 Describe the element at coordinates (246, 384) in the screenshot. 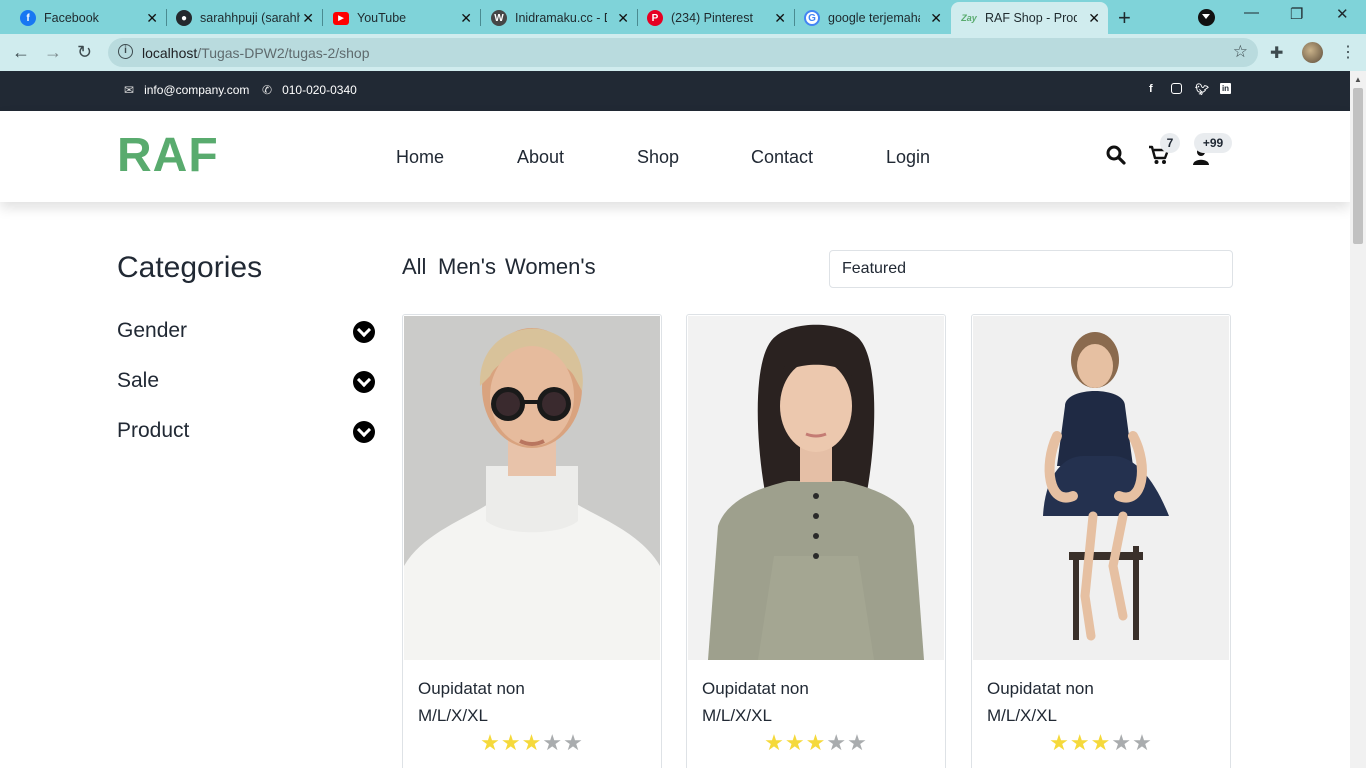

I see `category-sale: Sale` at that location.